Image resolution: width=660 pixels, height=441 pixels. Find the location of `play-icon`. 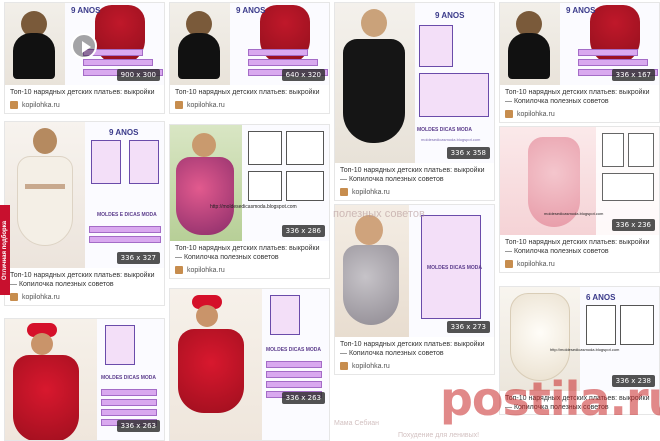

play-icon is located at coordinates (84, 46).